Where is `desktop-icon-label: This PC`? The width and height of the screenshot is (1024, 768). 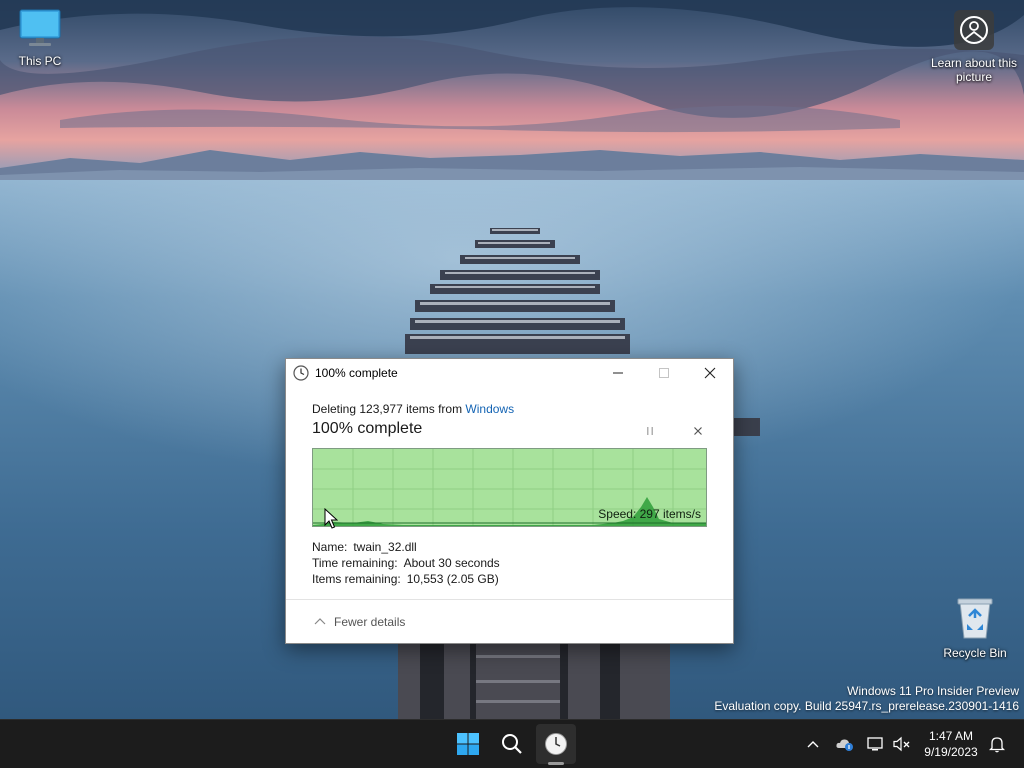
desktop-icon-label: This PC is located at coordinates (40, 61).